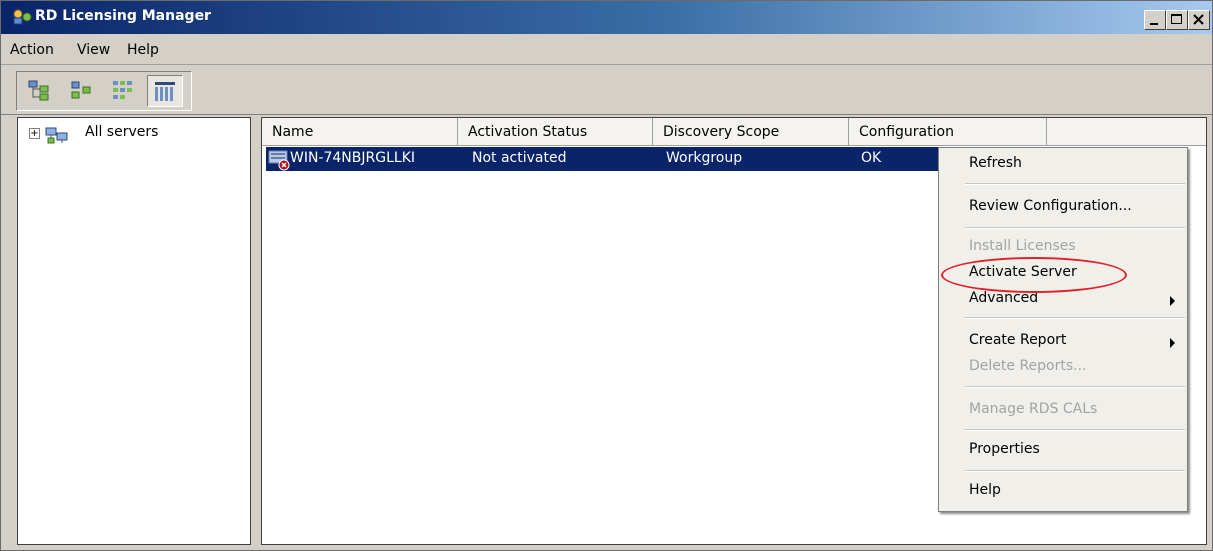 Image resolution: width=1213 pixels, height=551 pixels. I want to click on tree-view-button, so click(40, 91).